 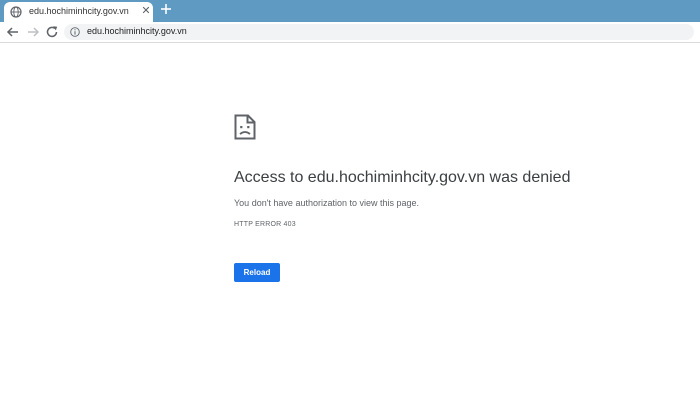 What do you see at coordinates (350, 11) in the screenshot?
I see `tab-strip: edu.hochiminhcity.gov.vn ✕` at bounding box center [350, 11].